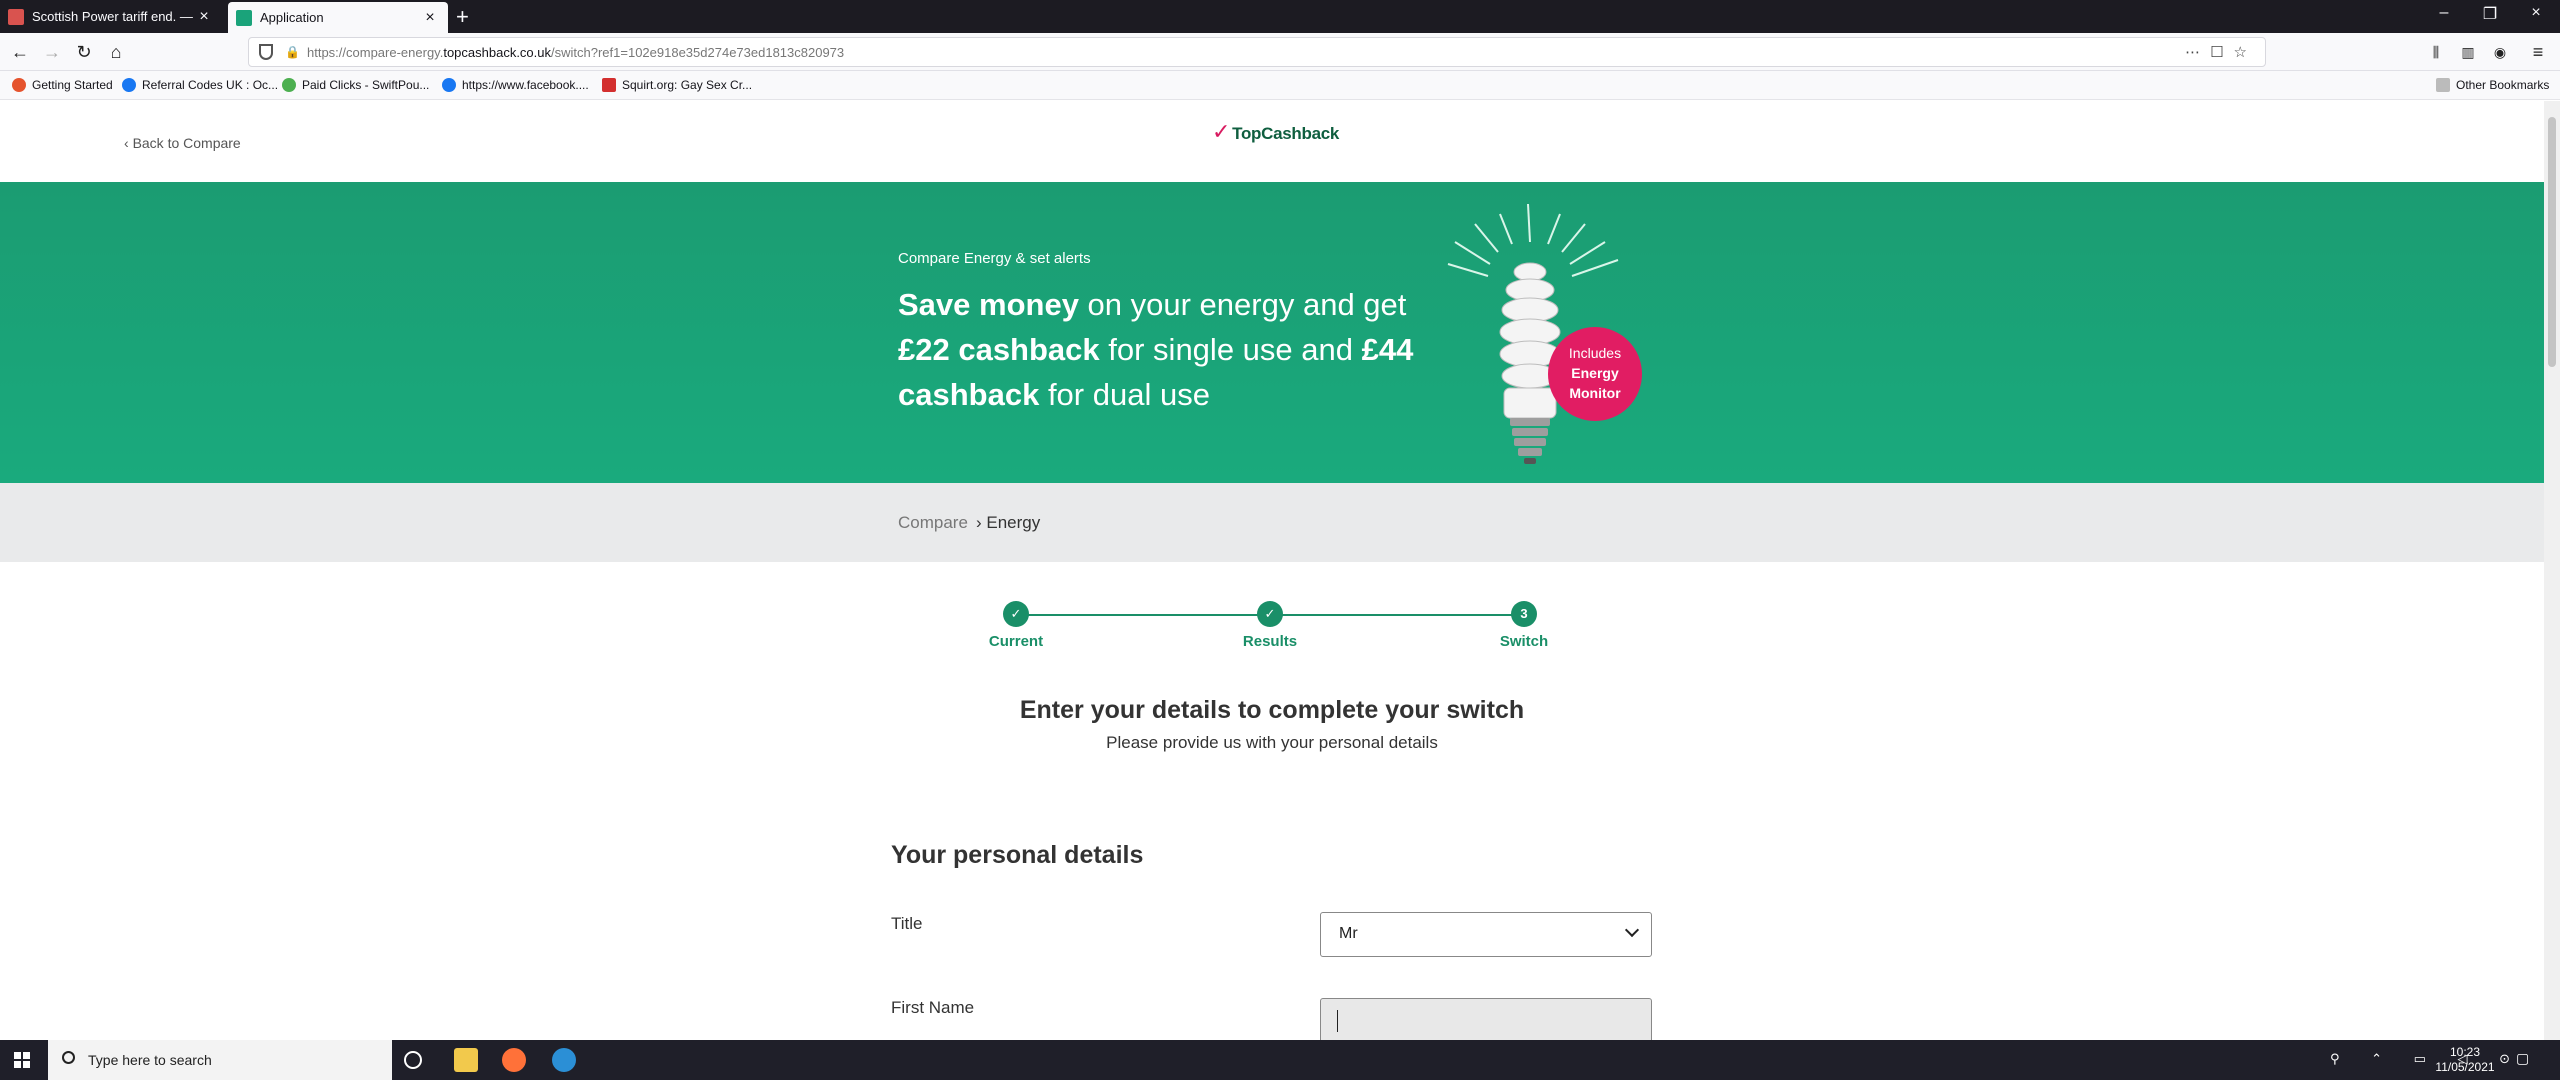  I want to click on squirt-icon, so click(609, 85).